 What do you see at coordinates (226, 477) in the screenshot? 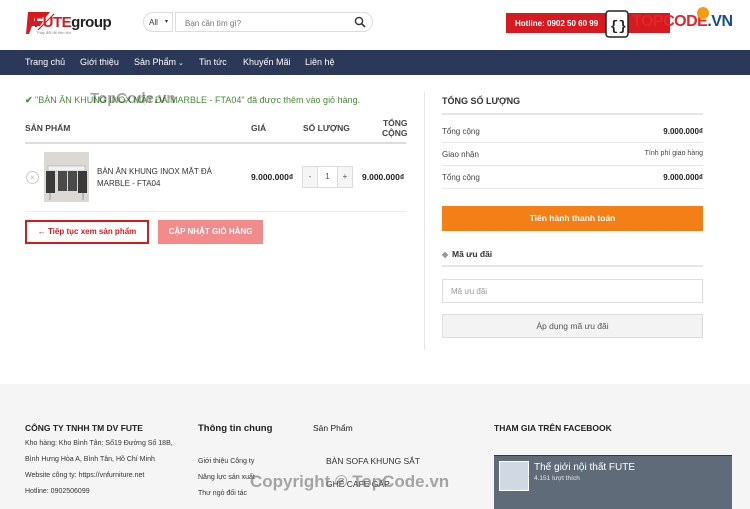
I see `footer-link-capacity: Năng lực sản xuất` at bounding box center [226, 477].